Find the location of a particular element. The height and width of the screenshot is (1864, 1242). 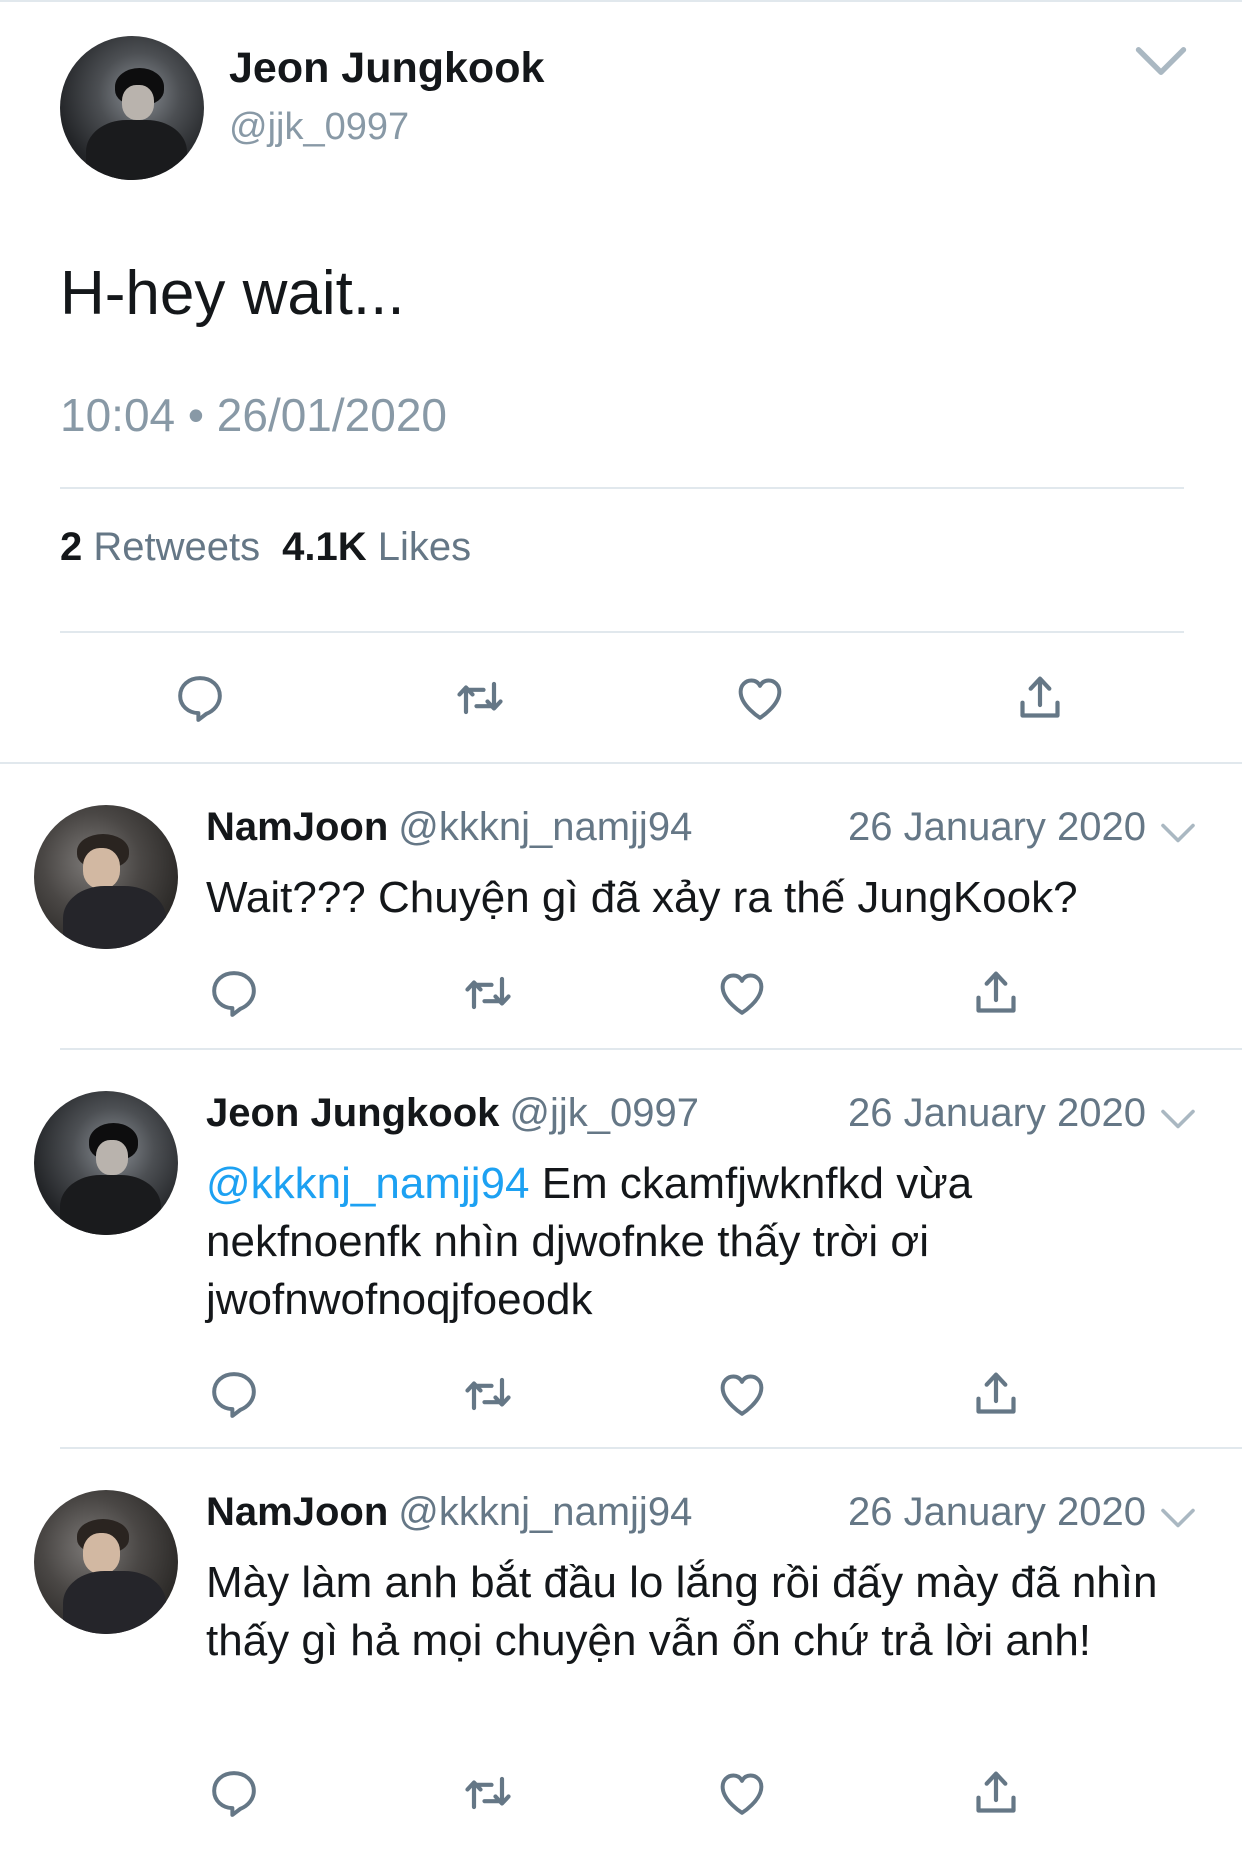

reply-header: Jeon Jungkook @jjk_0997 is located at coordinates (452, 1113).